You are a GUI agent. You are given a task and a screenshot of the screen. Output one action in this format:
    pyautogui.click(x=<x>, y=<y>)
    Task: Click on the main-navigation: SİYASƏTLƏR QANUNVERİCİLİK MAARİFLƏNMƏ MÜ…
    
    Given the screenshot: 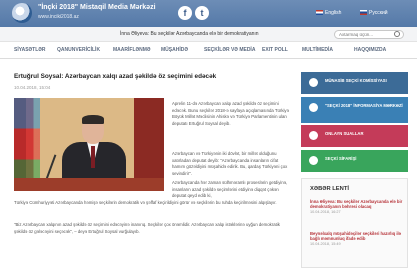 What is the action you would take?
    pyautogui.click(x=208, y=50)
    